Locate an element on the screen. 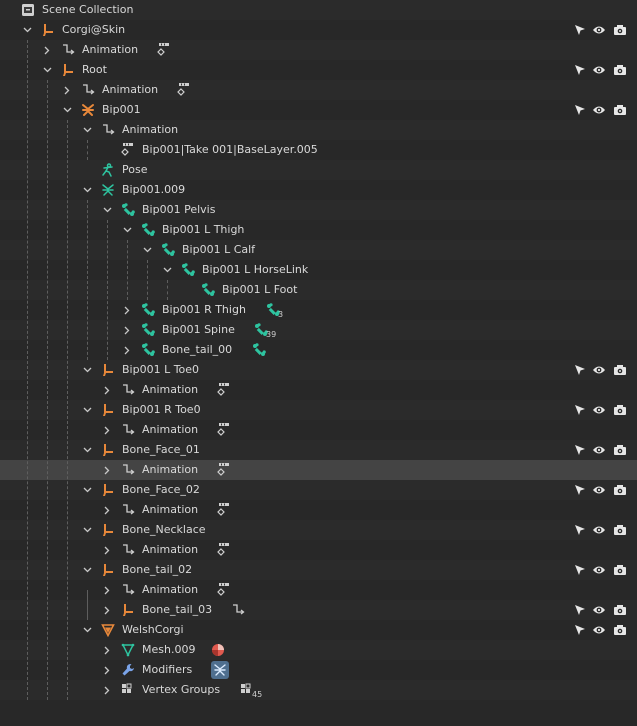 The width and height of the screenshot is (637, 726). outliner-row-scene-collection: Scene Collection is located at coordinates (318, 10).